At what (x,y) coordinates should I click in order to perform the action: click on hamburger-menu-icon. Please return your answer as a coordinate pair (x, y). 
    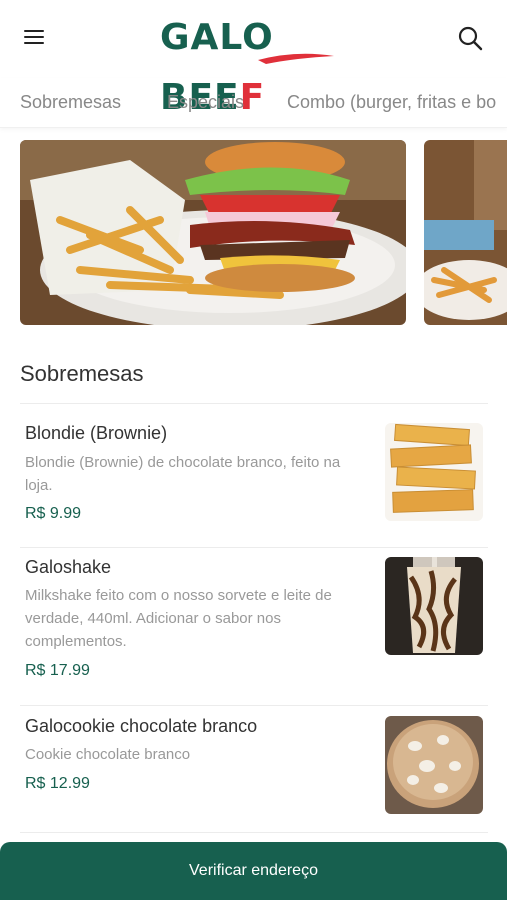
    Looking at the image, I should click on (35, 37).